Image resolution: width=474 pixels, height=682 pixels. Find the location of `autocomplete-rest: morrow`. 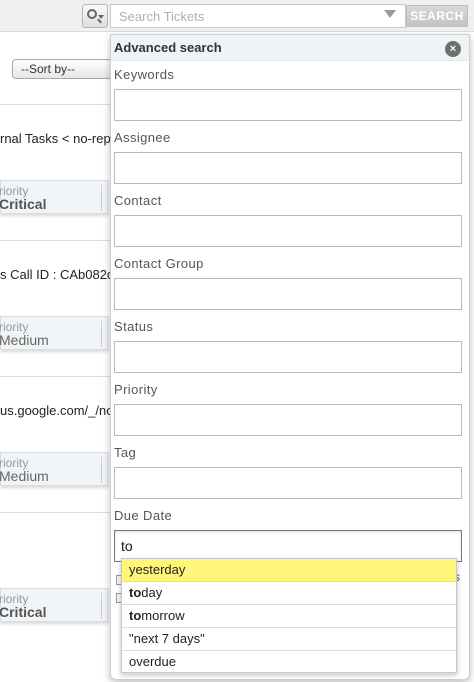

autocomplete-rest: morrow is located at coordinates (163, 615).